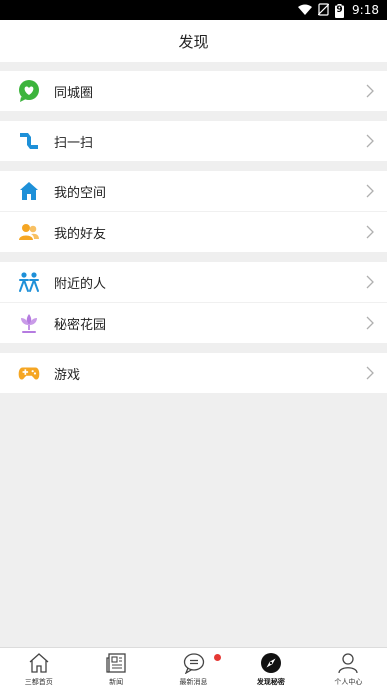 This screenshot has height=689, width=387. I want to click on title-bar: 发现, so click(193, 41).